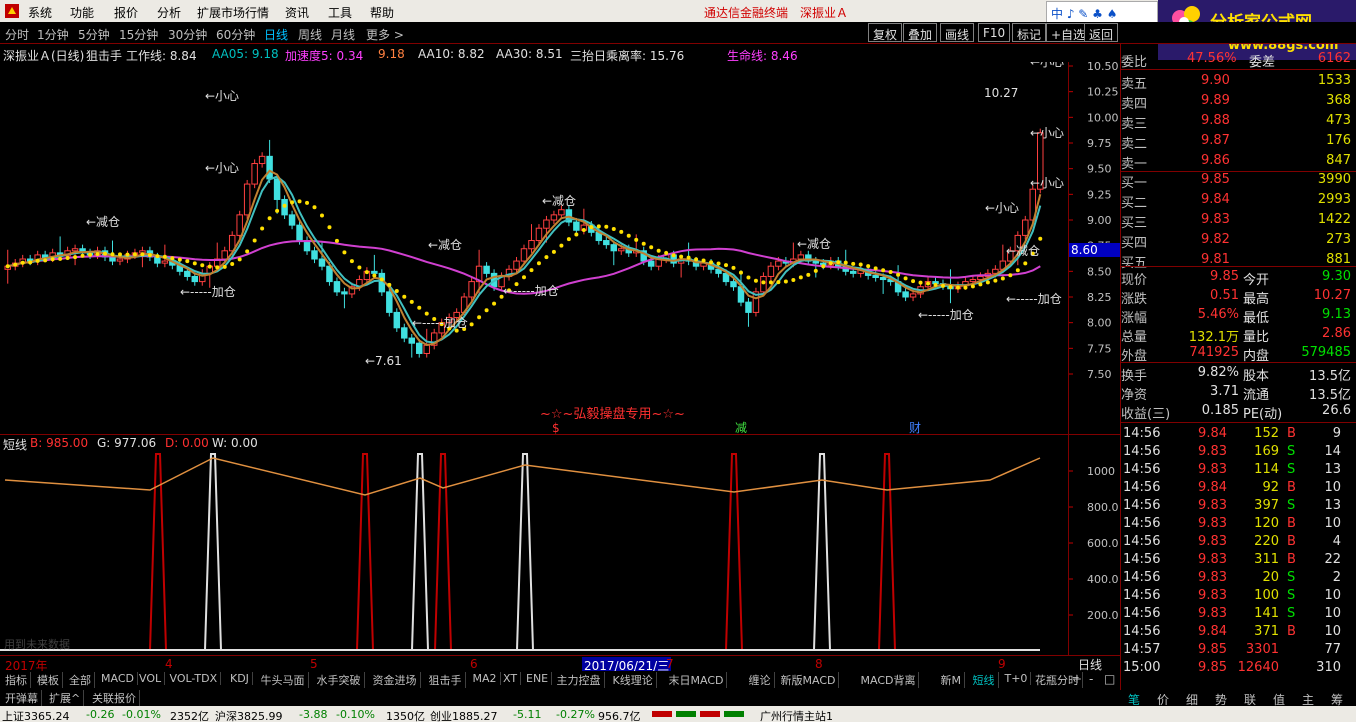 The width and height of the screenshot is (1356, 722). I want to click on tick-row: 14:56 9.84 371 B 10, so click(1238, 632).